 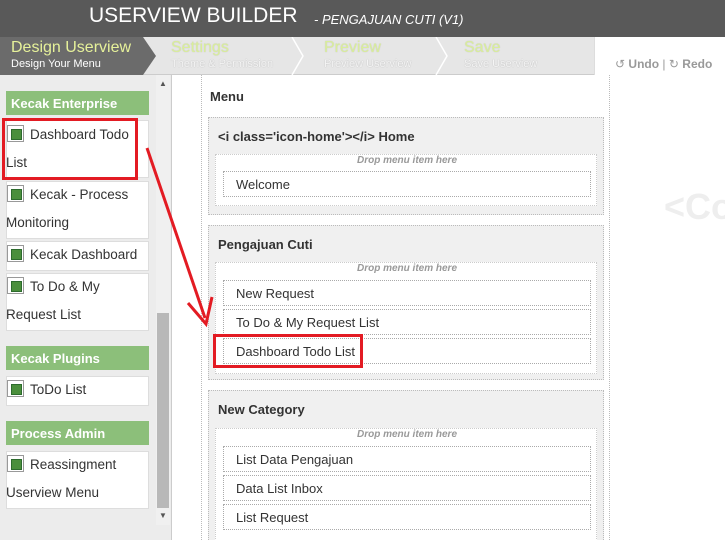 What do you see at coordinates (58, 389) in the screenshot?
I see `palette-item-label: ToDo List` at bounding box center [58, 389].